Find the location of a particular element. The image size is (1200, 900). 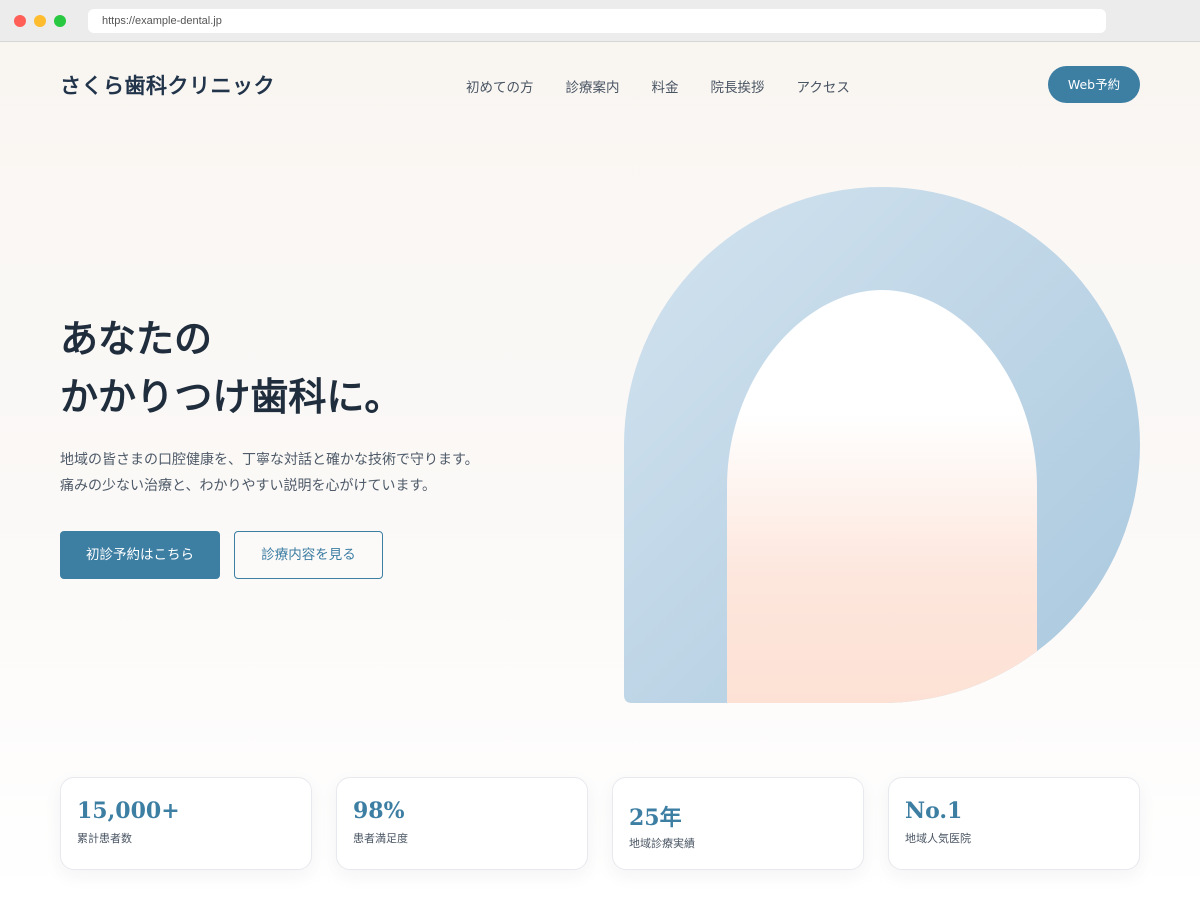

stat-card-ranking: No.1 地域人気医院 is located at coordinates (1014, 823).